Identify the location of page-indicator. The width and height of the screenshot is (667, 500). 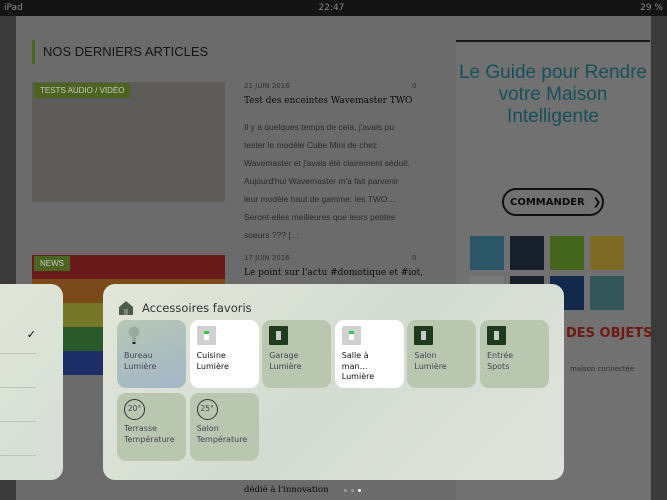
(352, 490).